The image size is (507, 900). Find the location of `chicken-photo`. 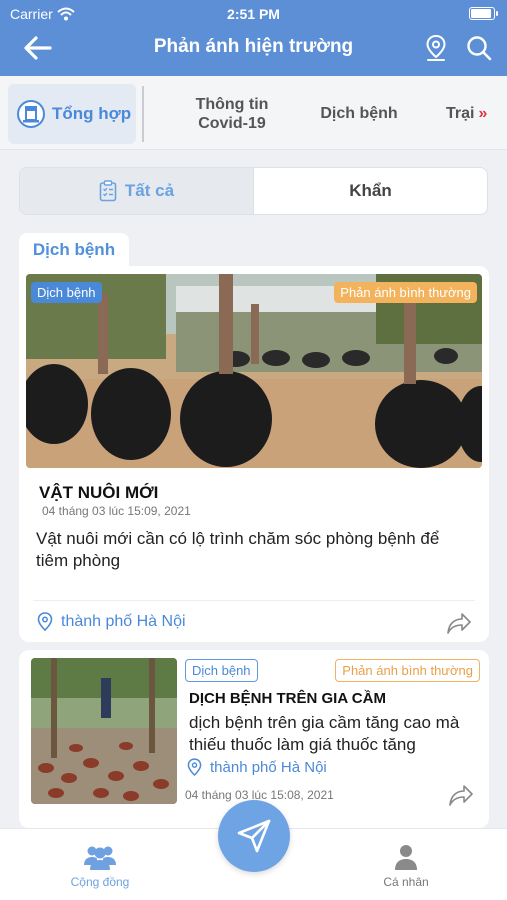

chicken-photo is located at coordinates (104, 731).